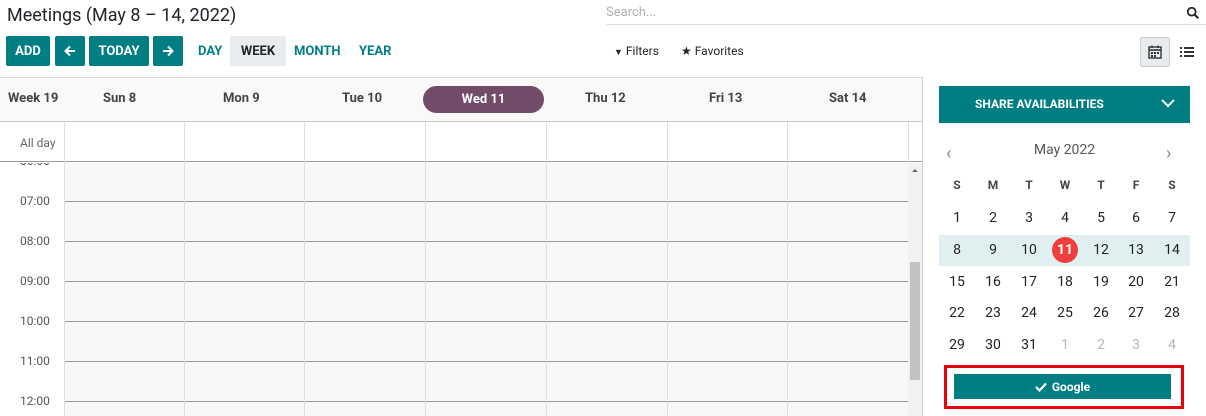  I want to click on star-icon: ★, so click(686, 51).